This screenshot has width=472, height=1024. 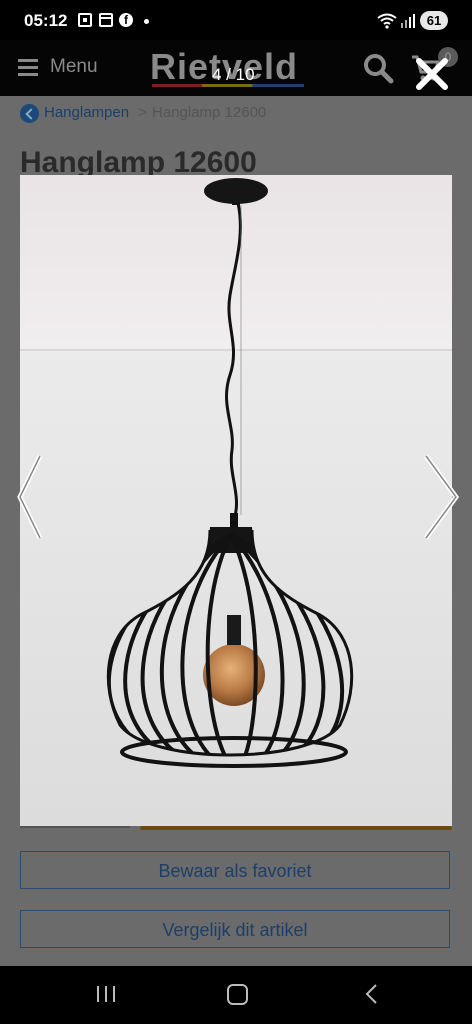 I want to click on breadcrumb-current: Hanglamp 12600, so click(x=209, y=112).